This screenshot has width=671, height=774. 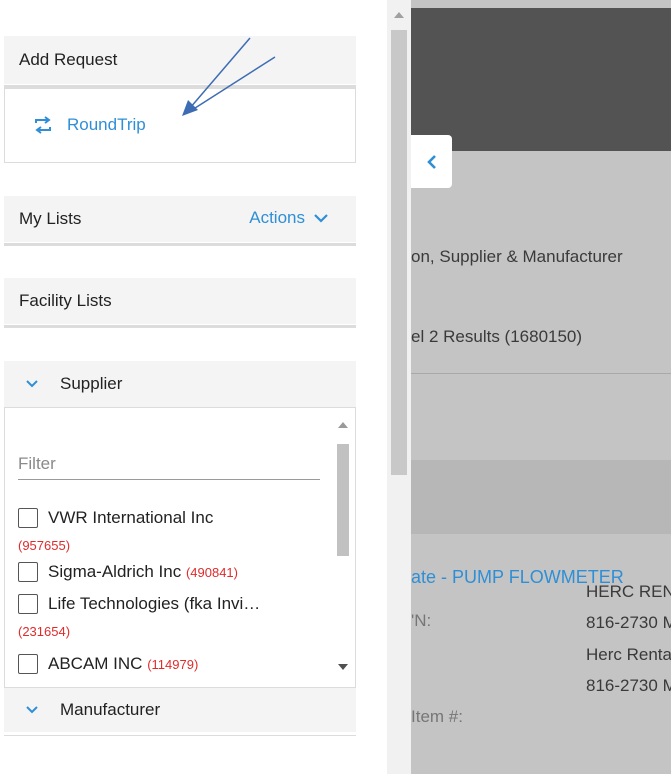 What do you see at coordinates (628, 591) in the screenshot?
I see `item-value: HERC RENT` at bounding box center [628, 591].